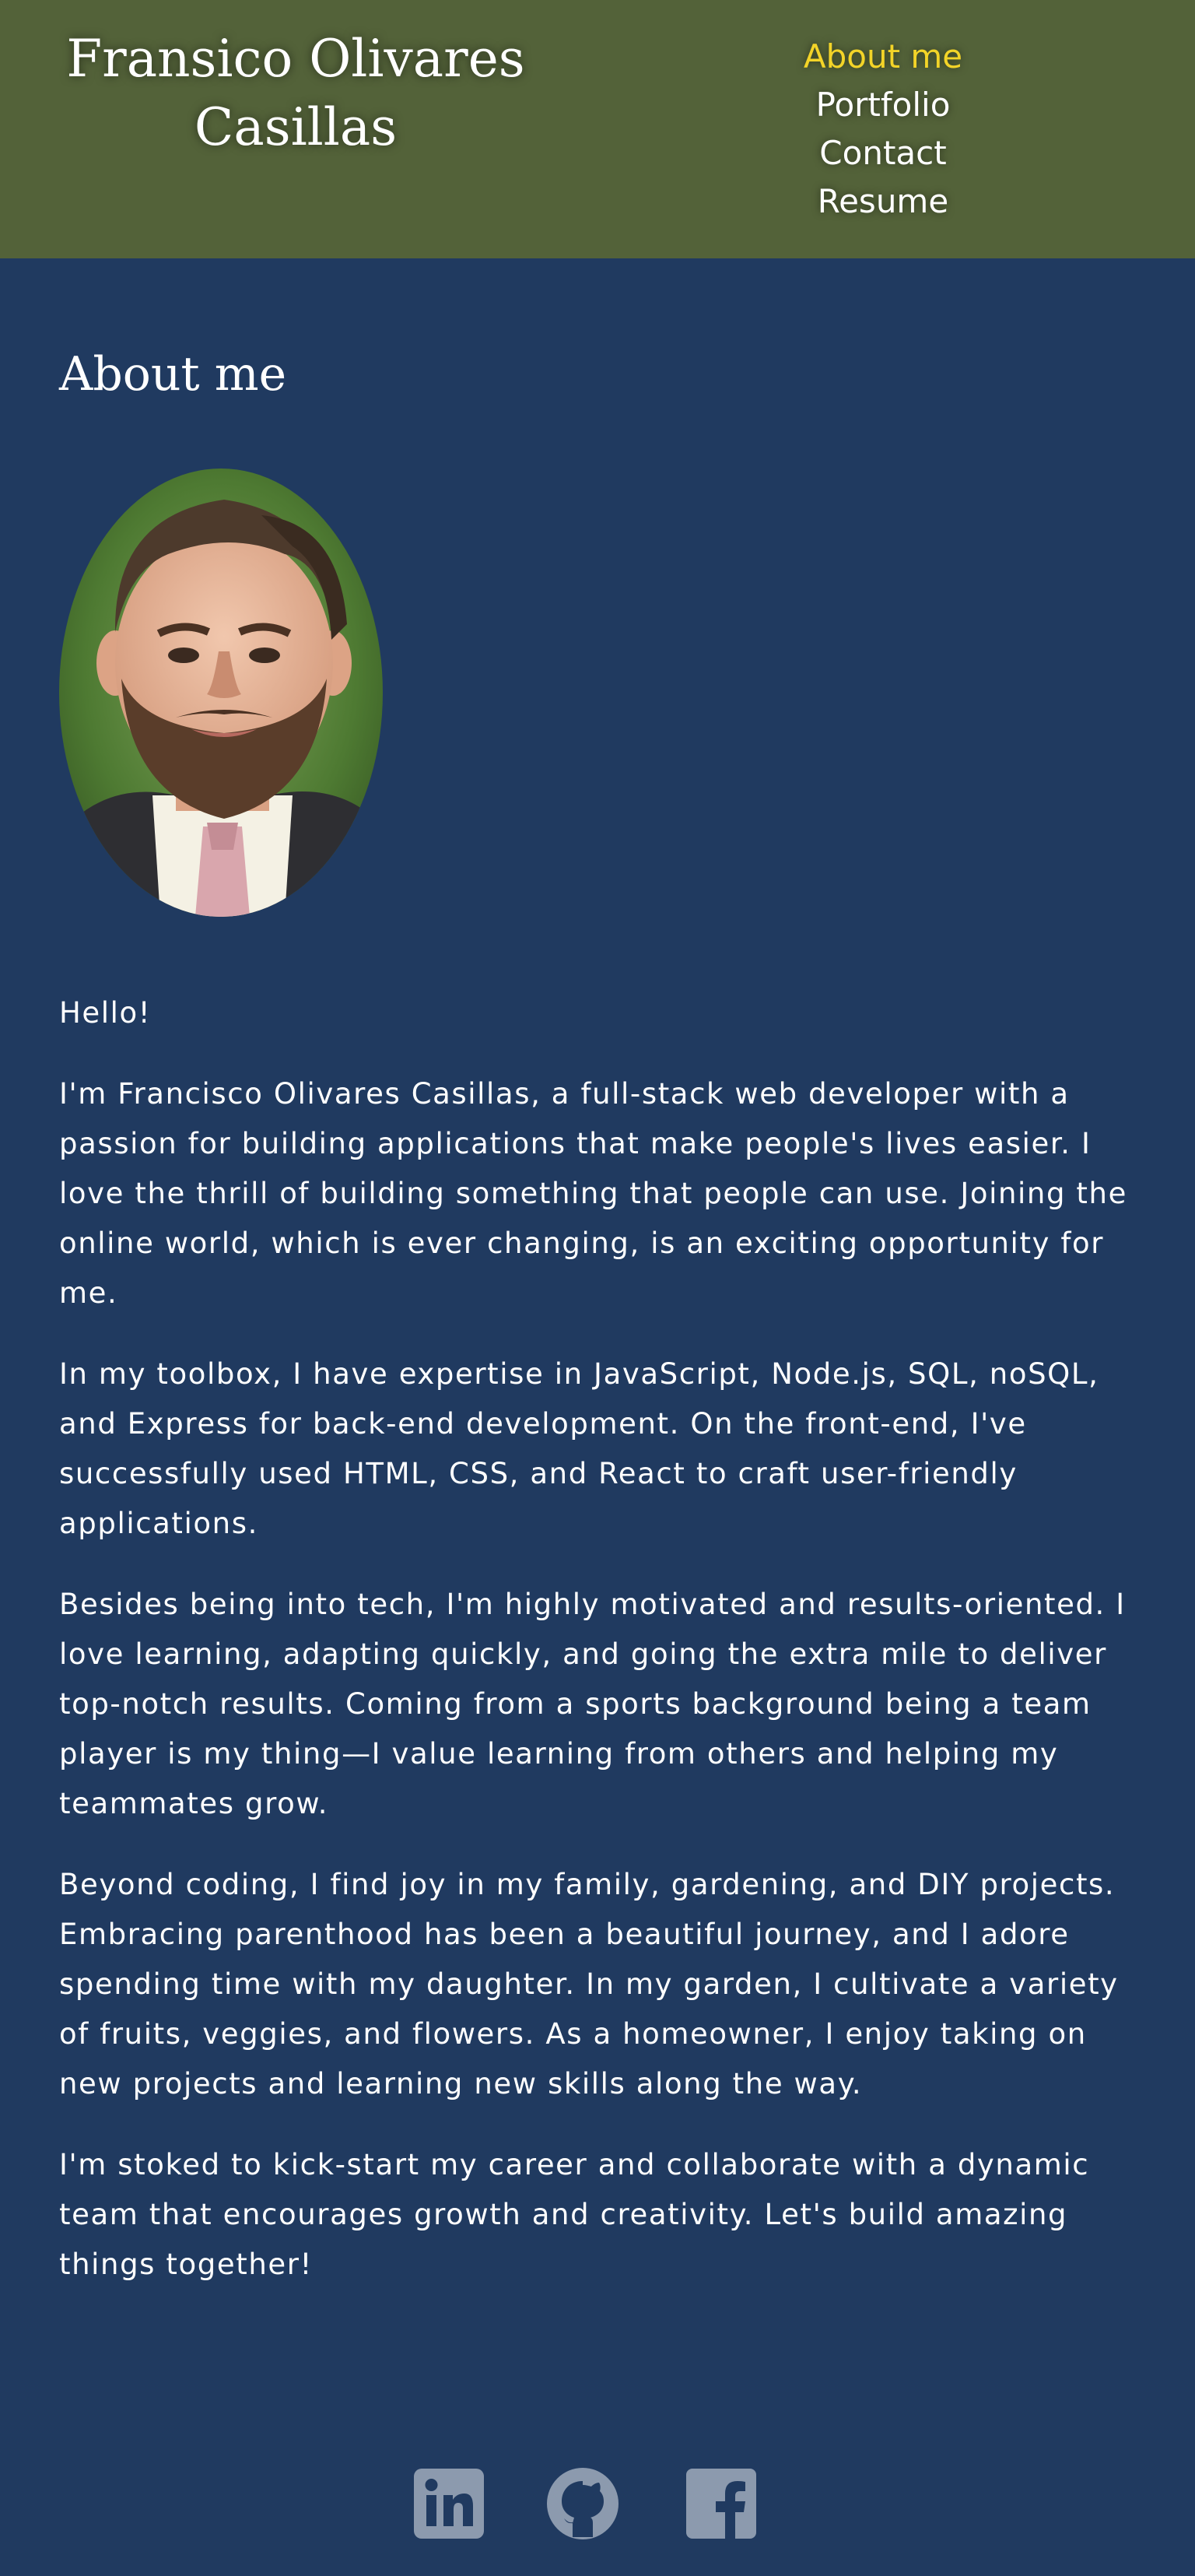 This screenshot has height=2576, width=1195. I want to click on nav-item-about-me: About me, so click(883, 57).